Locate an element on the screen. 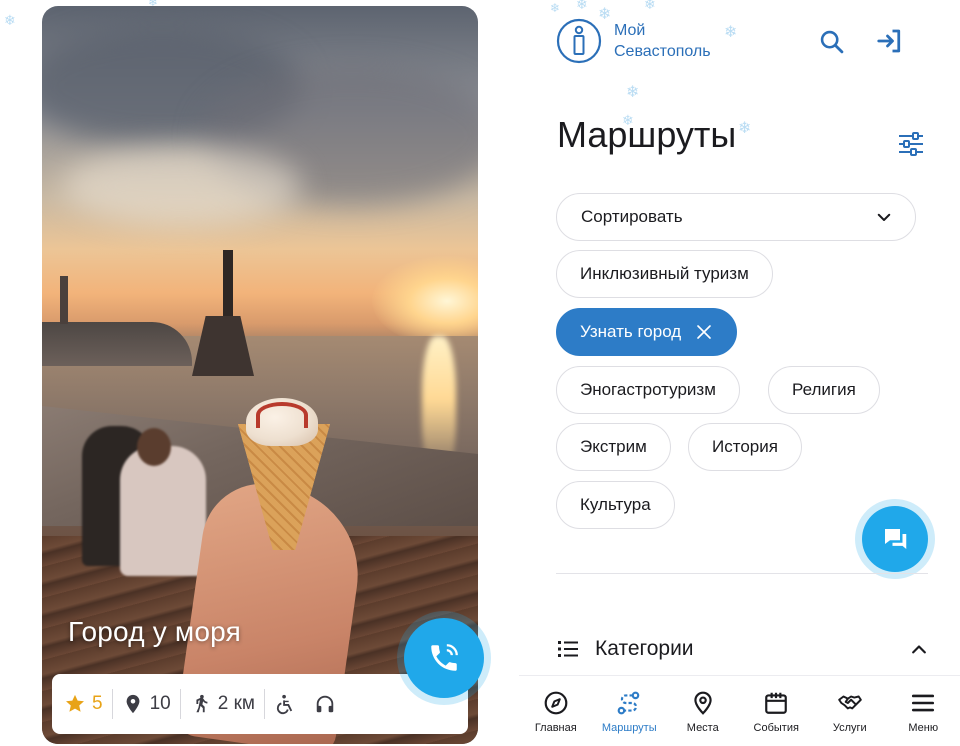 This screenshot has width=960, height=746. app-logo: Мой Севастополь is located at coordinates (633, 41).